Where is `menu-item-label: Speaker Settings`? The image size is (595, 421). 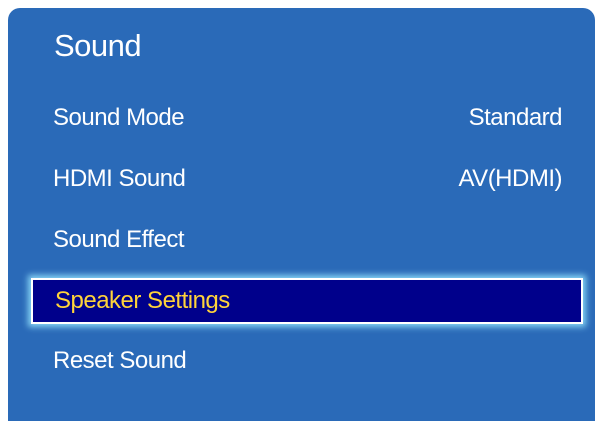
menu-item-label: Speaker Settings is located at coordinates (142, 300).